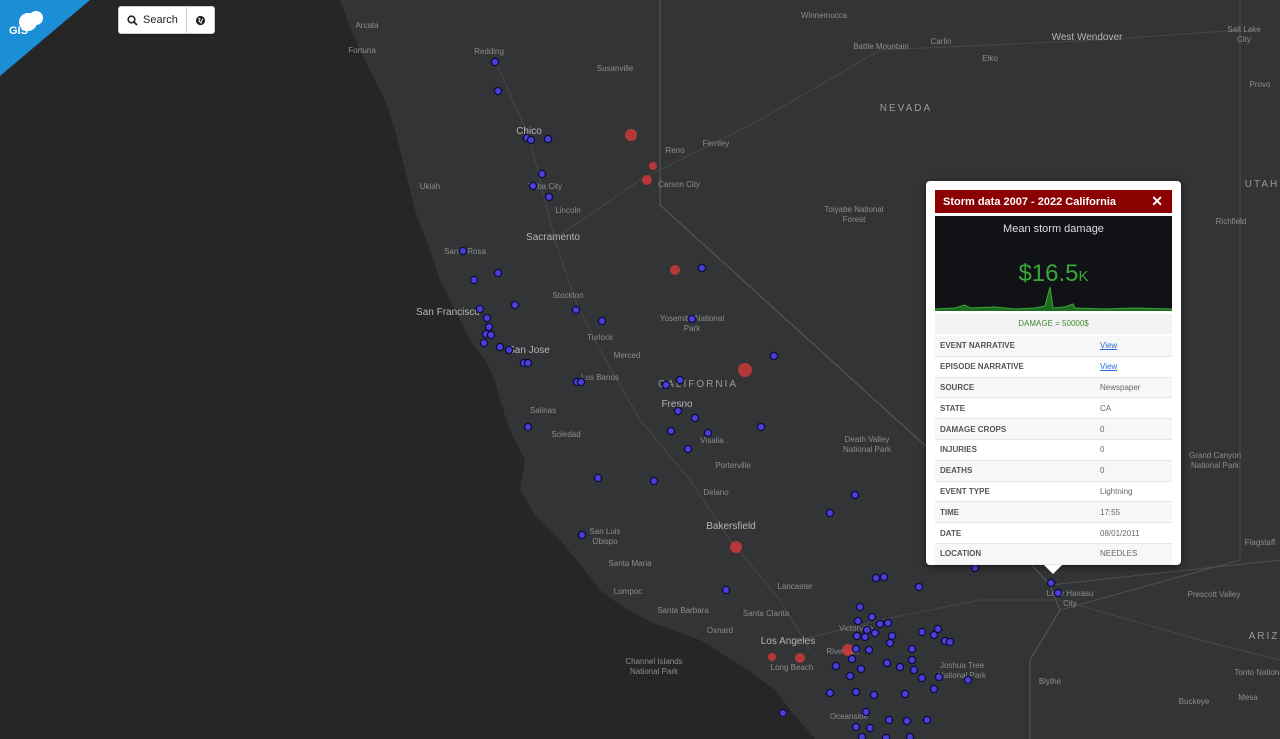 The height and width of the screenshot is (739, 1280). Describe the element at coordinates (199, 20) in the screenshot. I see `globe-button` at that location.